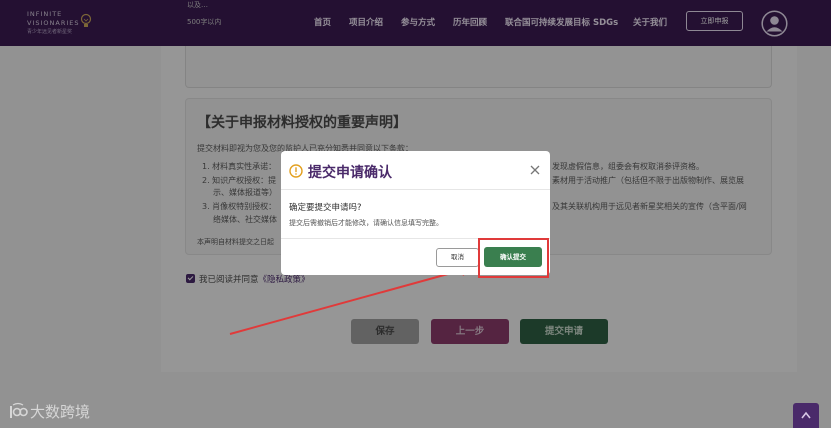 The width and height of the screenshot is (831, 428). Describe the element at coordinates (535, 170) in the screenshot. I see `close-icon` at that location.